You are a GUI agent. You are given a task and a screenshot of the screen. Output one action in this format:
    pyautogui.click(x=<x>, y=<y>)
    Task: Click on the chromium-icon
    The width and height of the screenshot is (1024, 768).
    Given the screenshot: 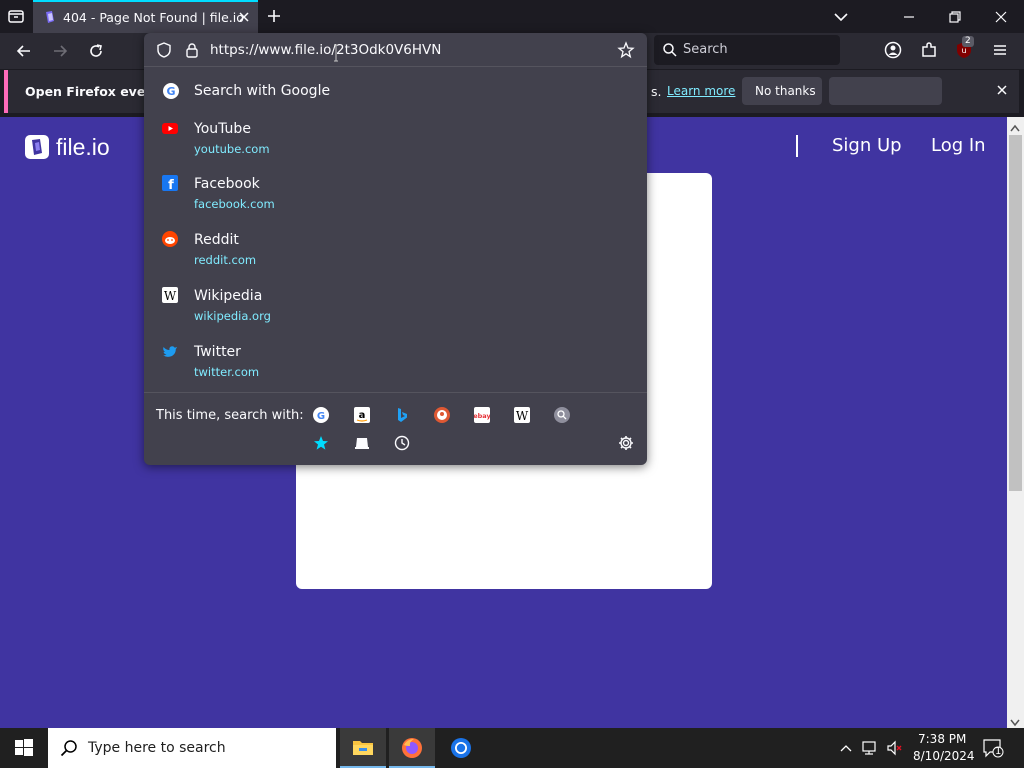 What is the action you would take?
    pyautogui.click(x=461, y=748)
    